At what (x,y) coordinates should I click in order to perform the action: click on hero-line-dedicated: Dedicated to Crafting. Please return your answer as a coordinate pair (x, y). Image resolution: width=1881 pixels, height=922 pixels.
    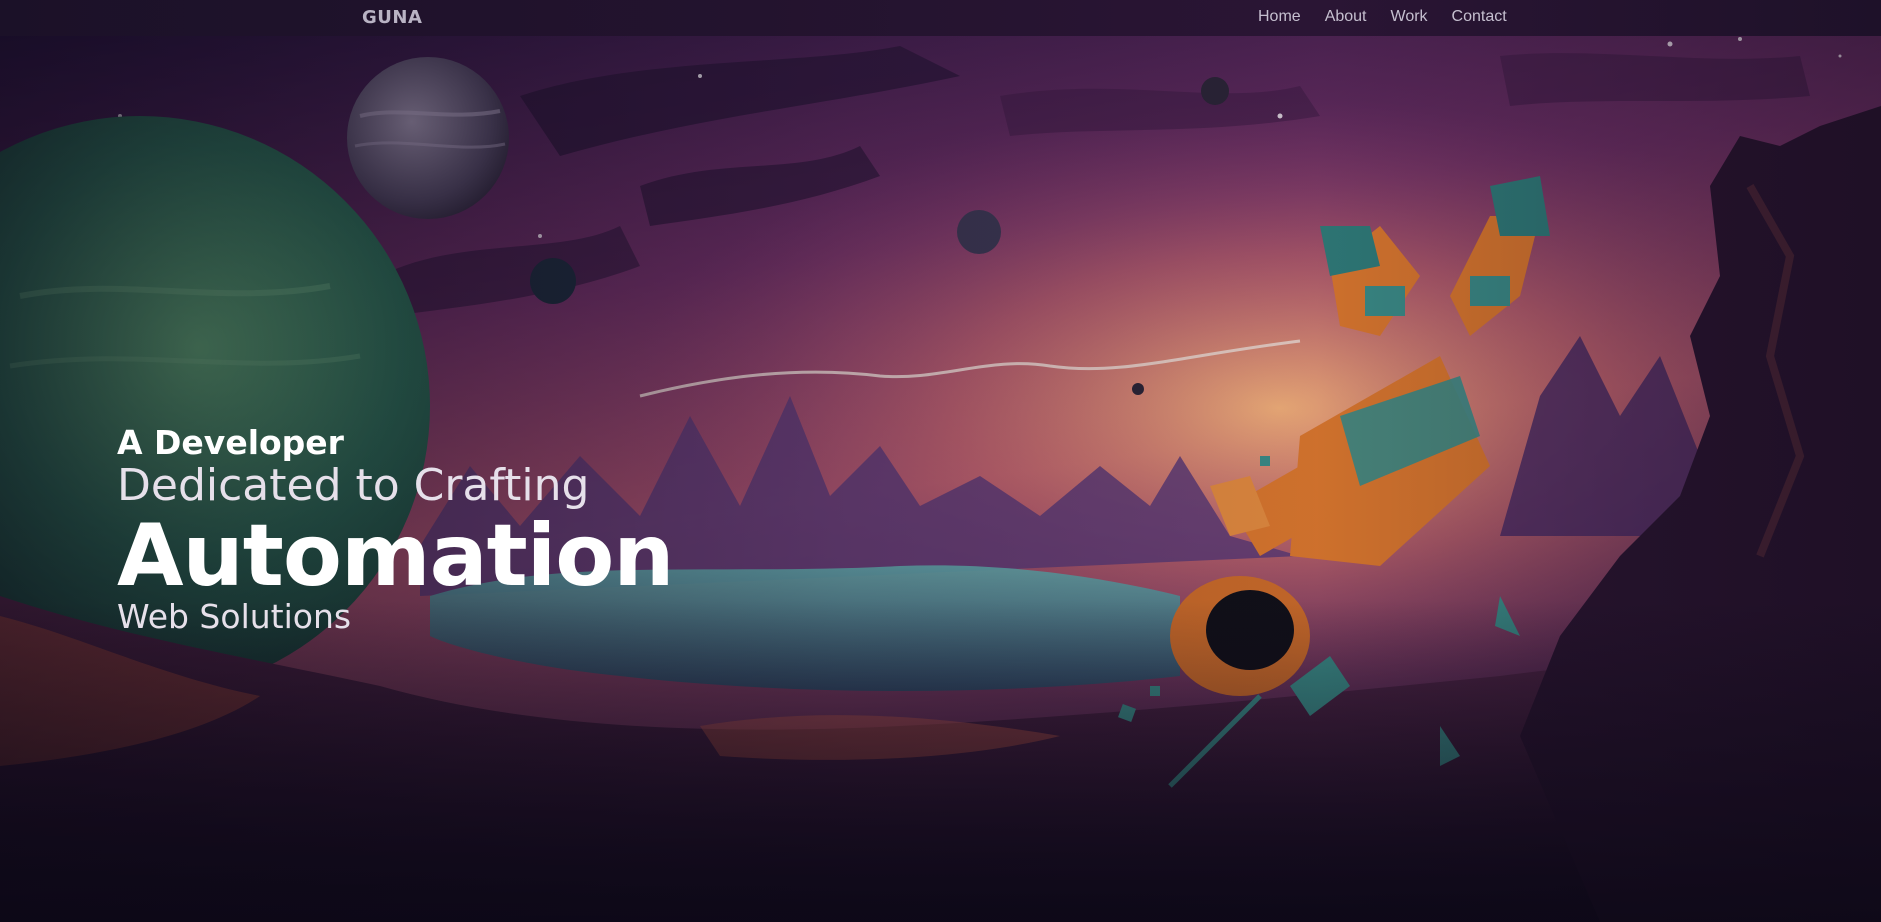
    Looking at the image, I should click on (353, 486).